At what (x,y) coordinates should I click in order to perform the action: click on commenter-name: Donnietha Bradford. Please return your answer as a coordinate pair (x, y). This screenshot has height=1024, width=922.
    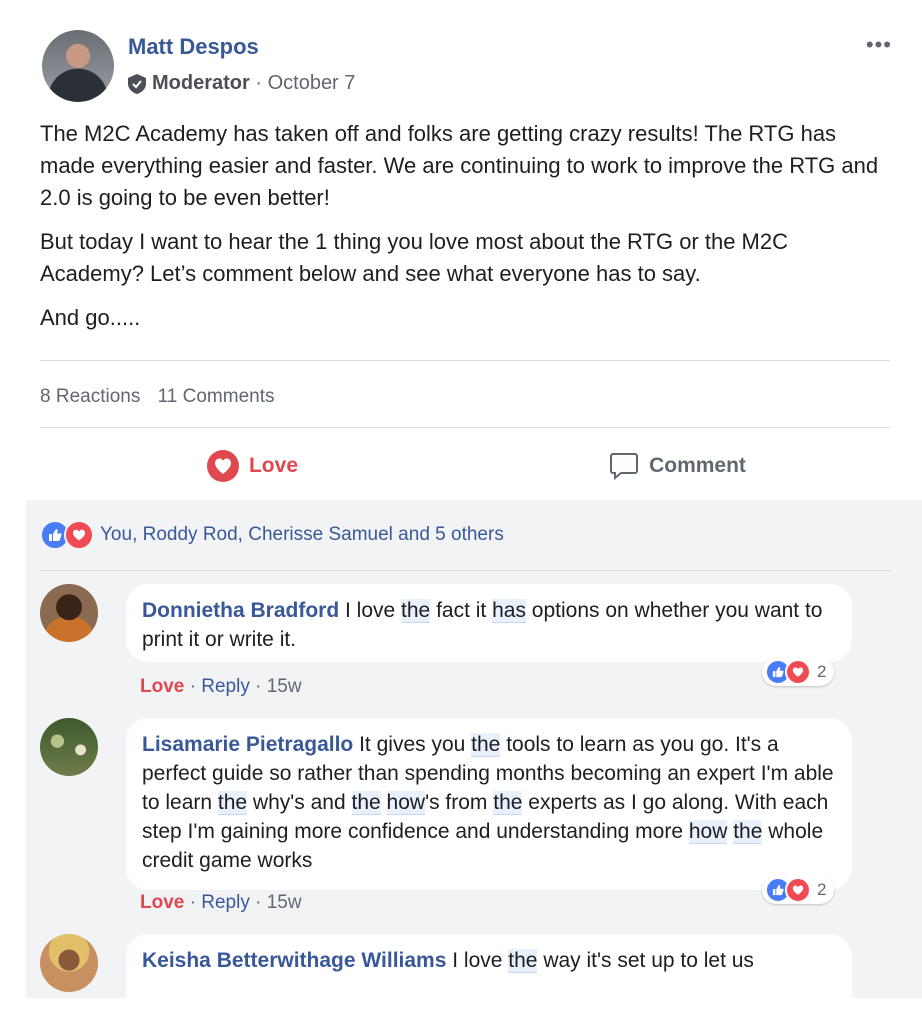
    Looking at the image, I should click on (240, 610).